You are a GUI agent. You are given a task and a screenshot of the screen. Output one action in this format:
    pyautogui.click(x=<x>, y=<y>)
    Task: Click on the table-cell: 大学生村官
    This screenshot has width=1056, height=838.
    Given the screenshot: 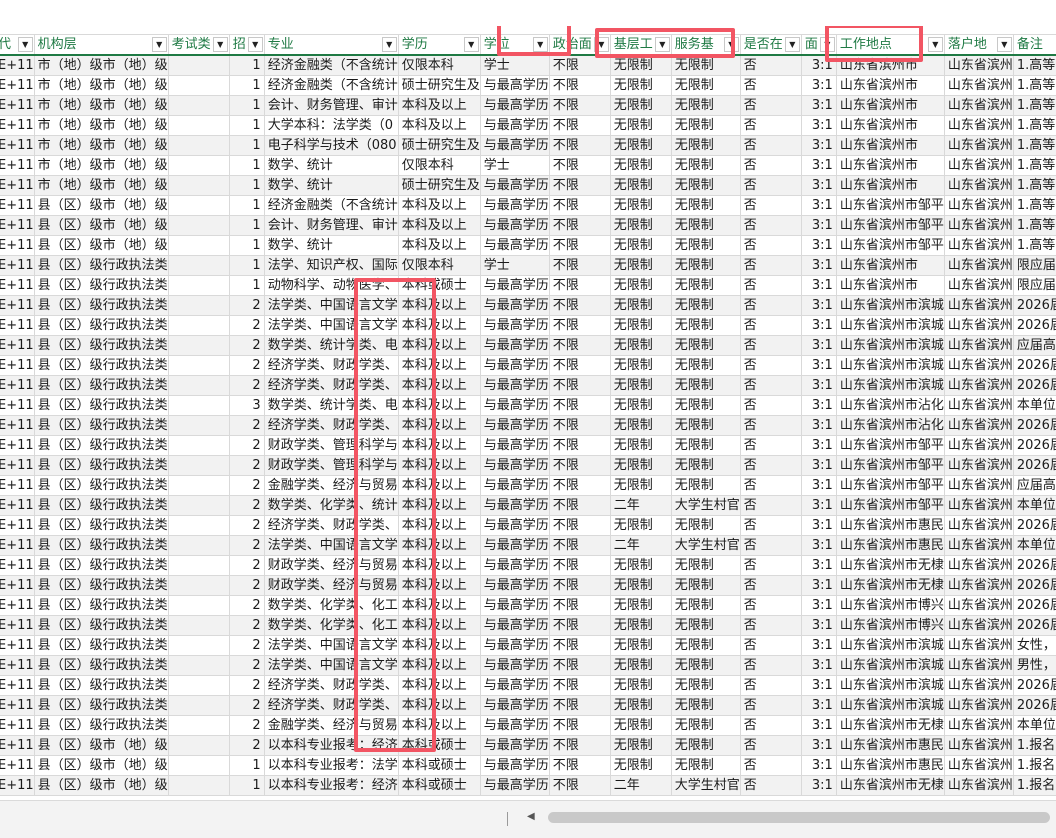 What is the action you would take?
    pyautogui.click(x=705, y=545)
    